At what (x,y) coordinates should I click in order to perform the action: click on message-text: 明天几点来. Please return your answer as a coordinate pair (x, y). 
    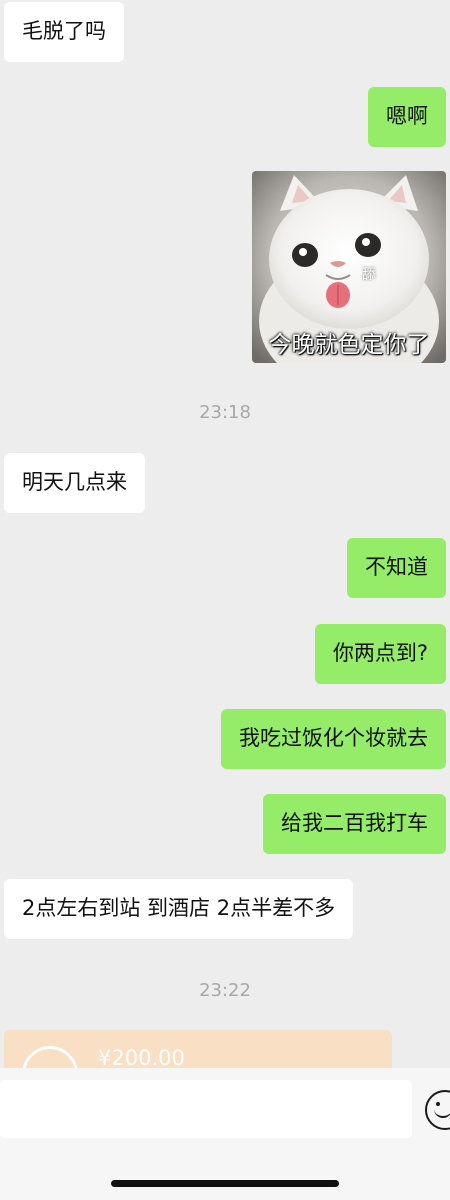
    Looking at the image, I should click on (74, 482).